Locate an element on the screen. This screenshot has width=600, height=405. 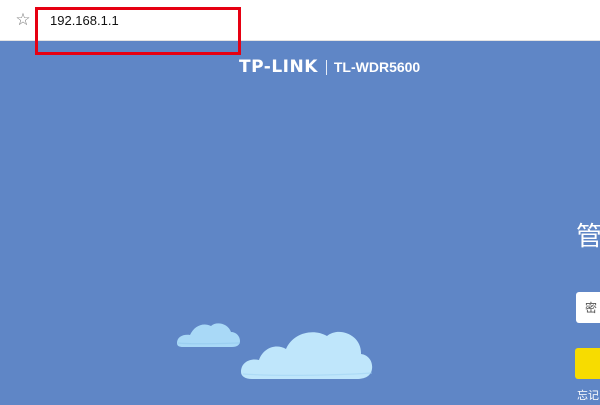
password-field-container is located at coordinates (588, 307).